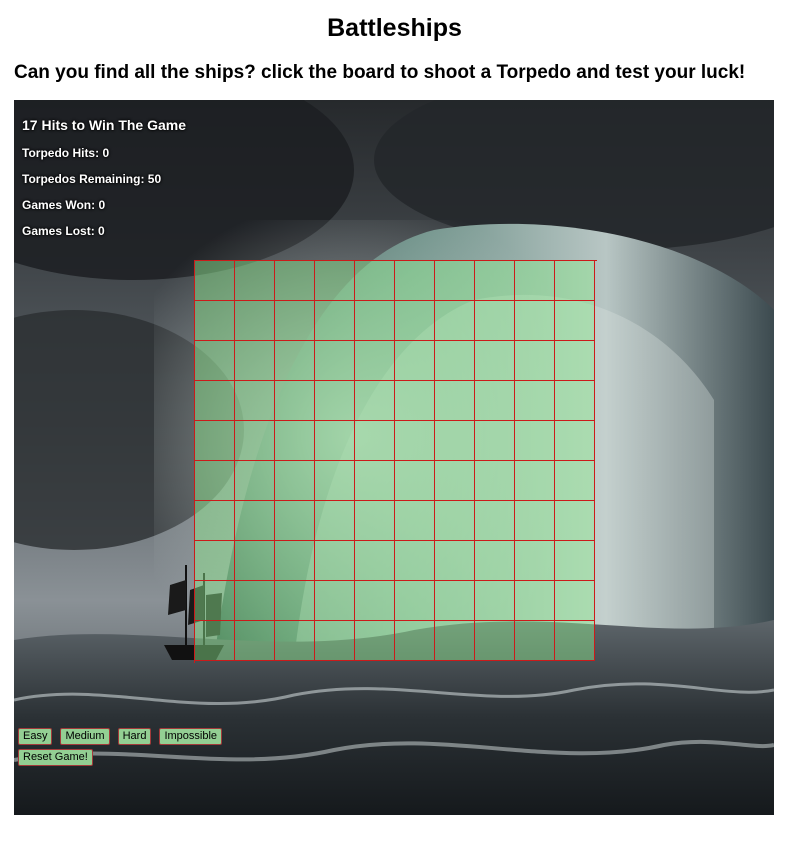 This screenshot has height=856, width=789. What do you see at coordinates (134, 736) in the screenshot?
I see `difficulty-button-hard: Hard` at bounding box center [134, 736].